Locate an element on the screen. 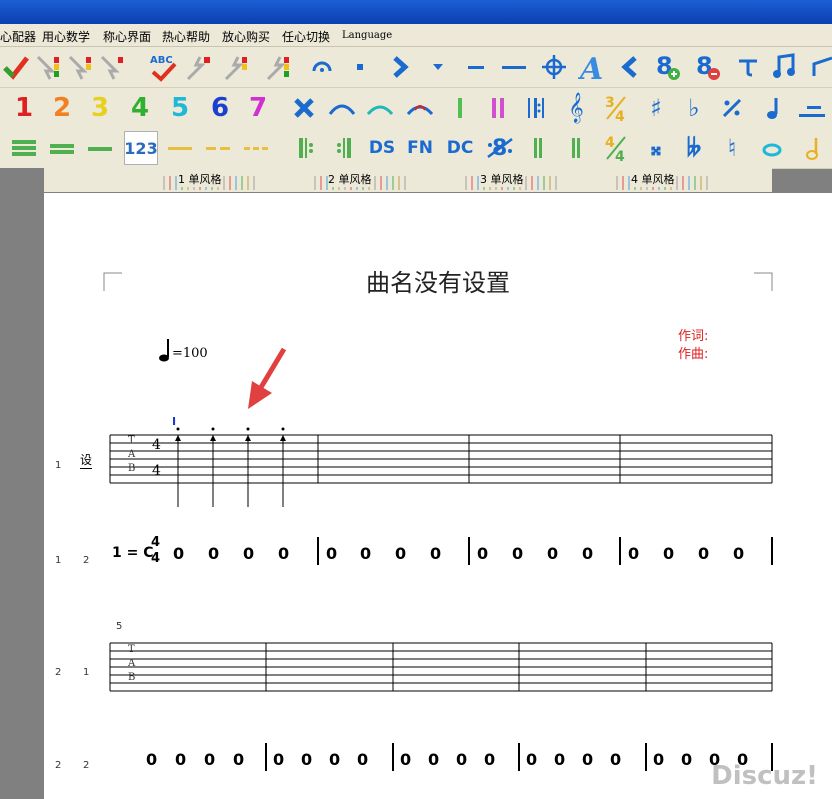  quarter-note-icon is located at coordinates (772, 108).